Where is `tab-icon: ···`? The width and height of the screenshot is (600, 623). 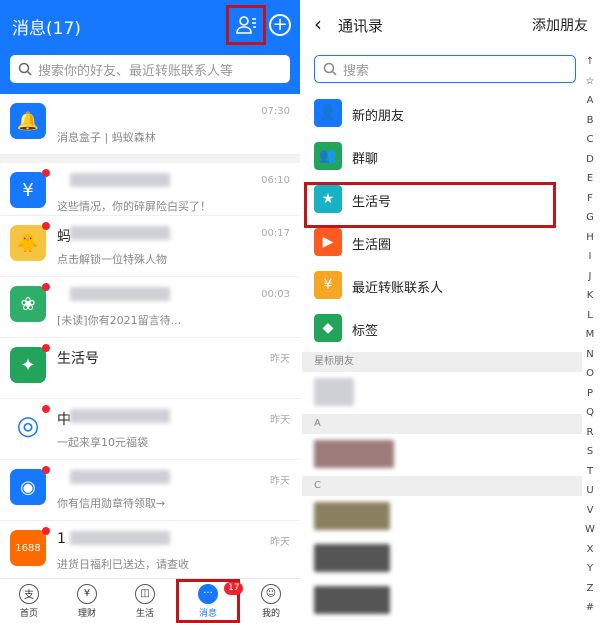 tab-icon: ··· is located at coordinates (208, 593).